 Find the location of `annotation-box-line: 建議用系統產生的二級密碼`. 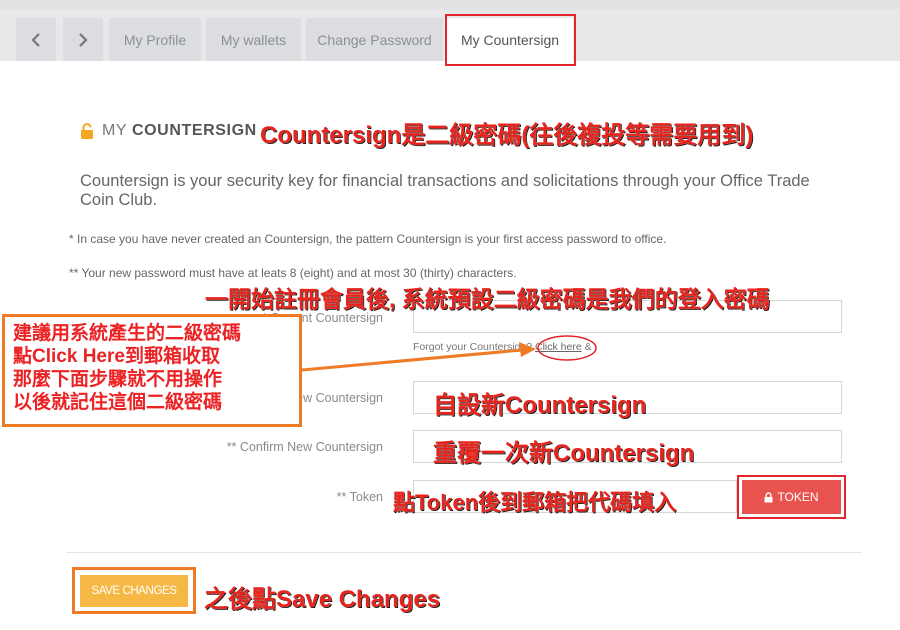

annotation-box-line: 建議用系統產生的二級密碼 is located at coordinates (127, 333).